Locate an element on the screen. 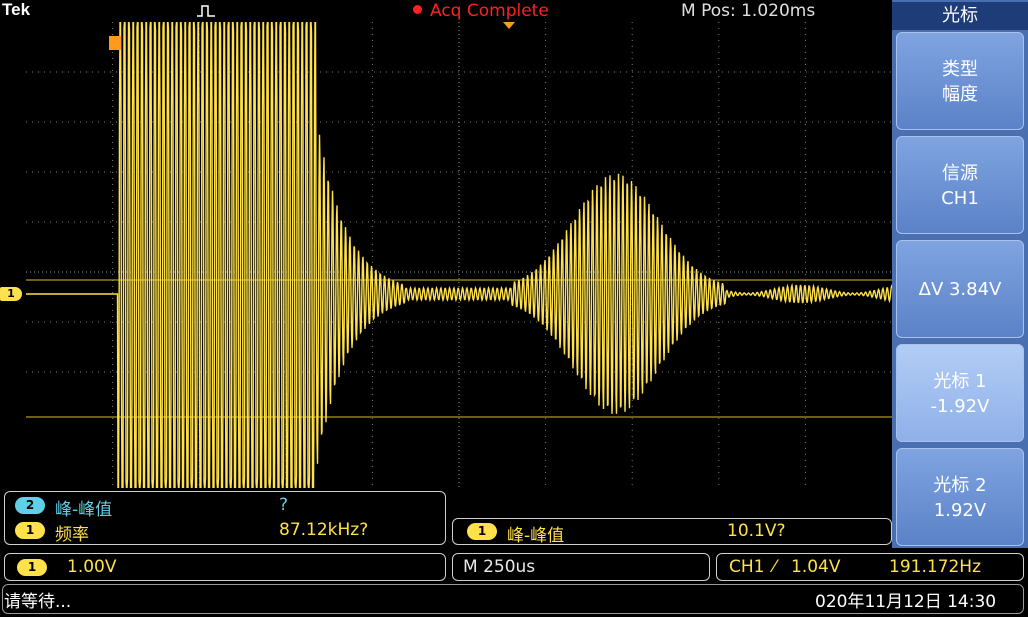  cursor-type-value: 幅度 is located at coordinates (960, 94).